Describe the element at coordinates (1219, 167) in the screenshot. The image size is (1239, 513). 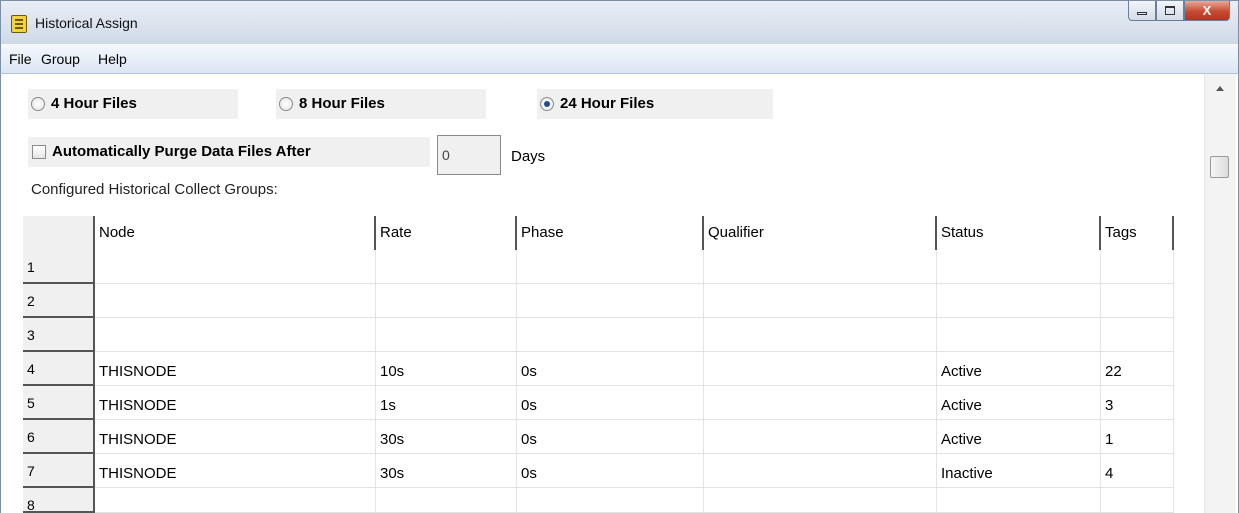
I see `scroll-thumb` at that location.